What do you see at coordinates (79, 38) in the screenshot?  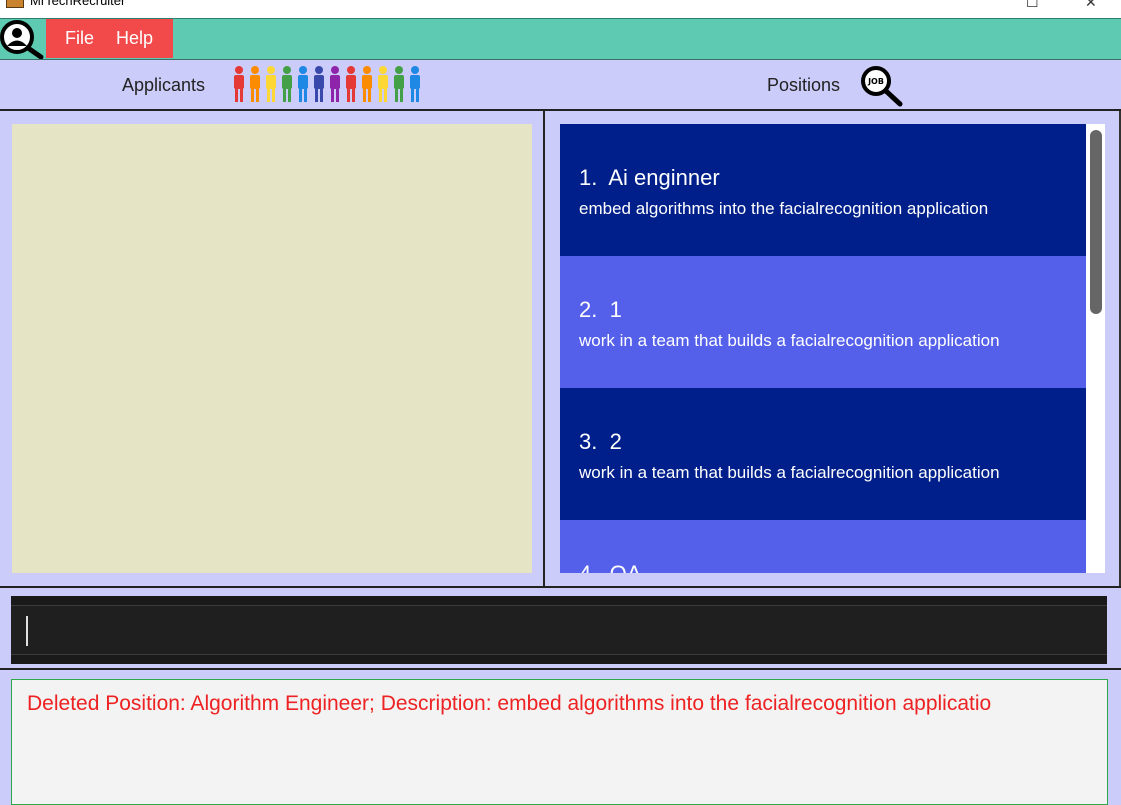 I see `menu-file: File` at bounding box center [79, 38].